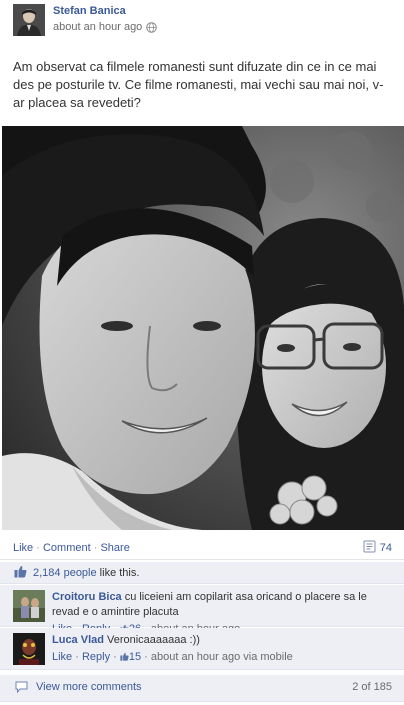 Image resolution: width=404 pixels, height=705 pixels. Describe the element at coordinates (118, 573) in the screenshot. I see `likes-suffix: like this.` at that location.